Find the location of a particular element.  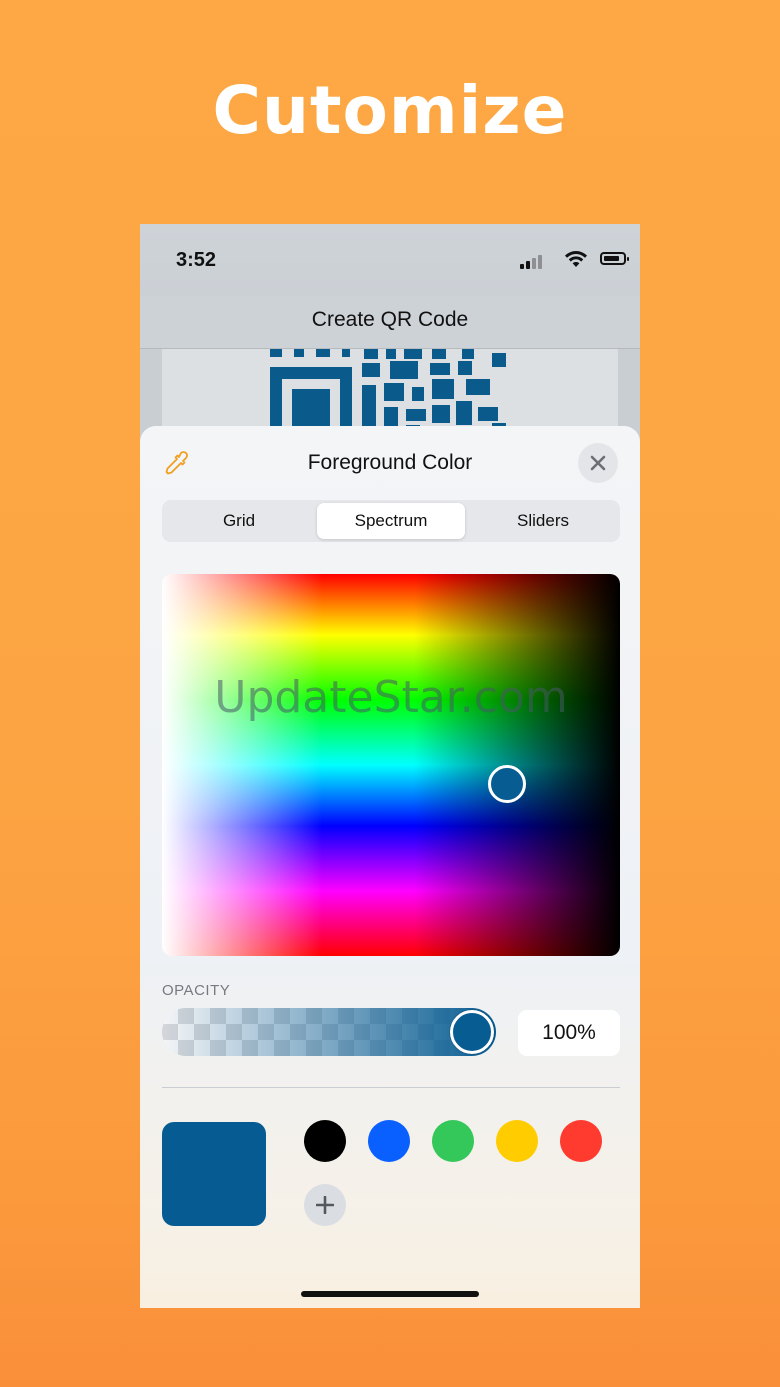

divider is located at coordinates (391, 1087).